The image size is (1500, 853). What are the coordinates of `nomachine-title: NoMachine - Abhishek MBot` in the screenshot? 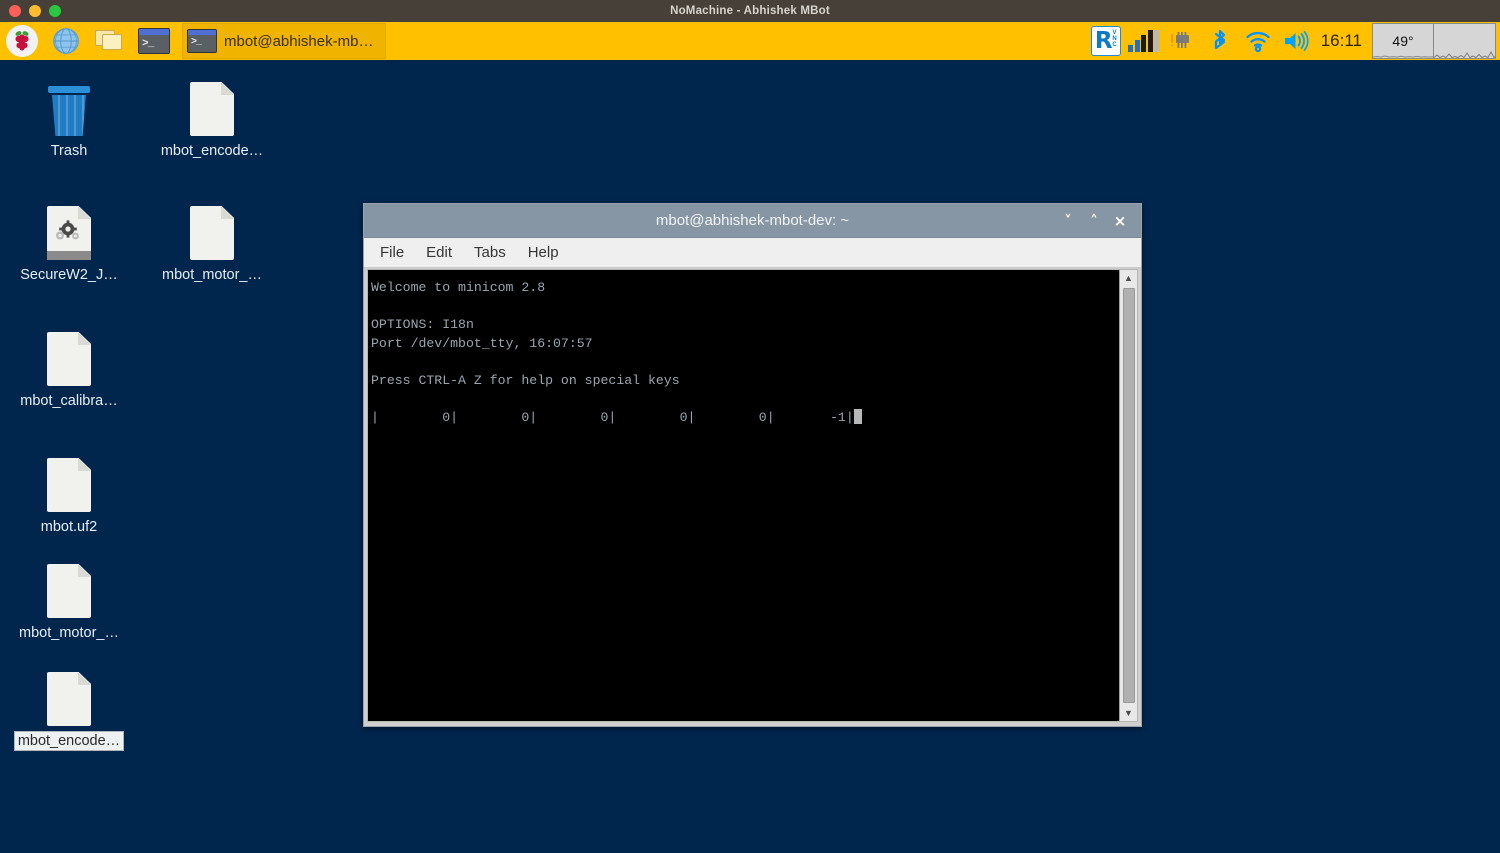 It's located at (750, 11).